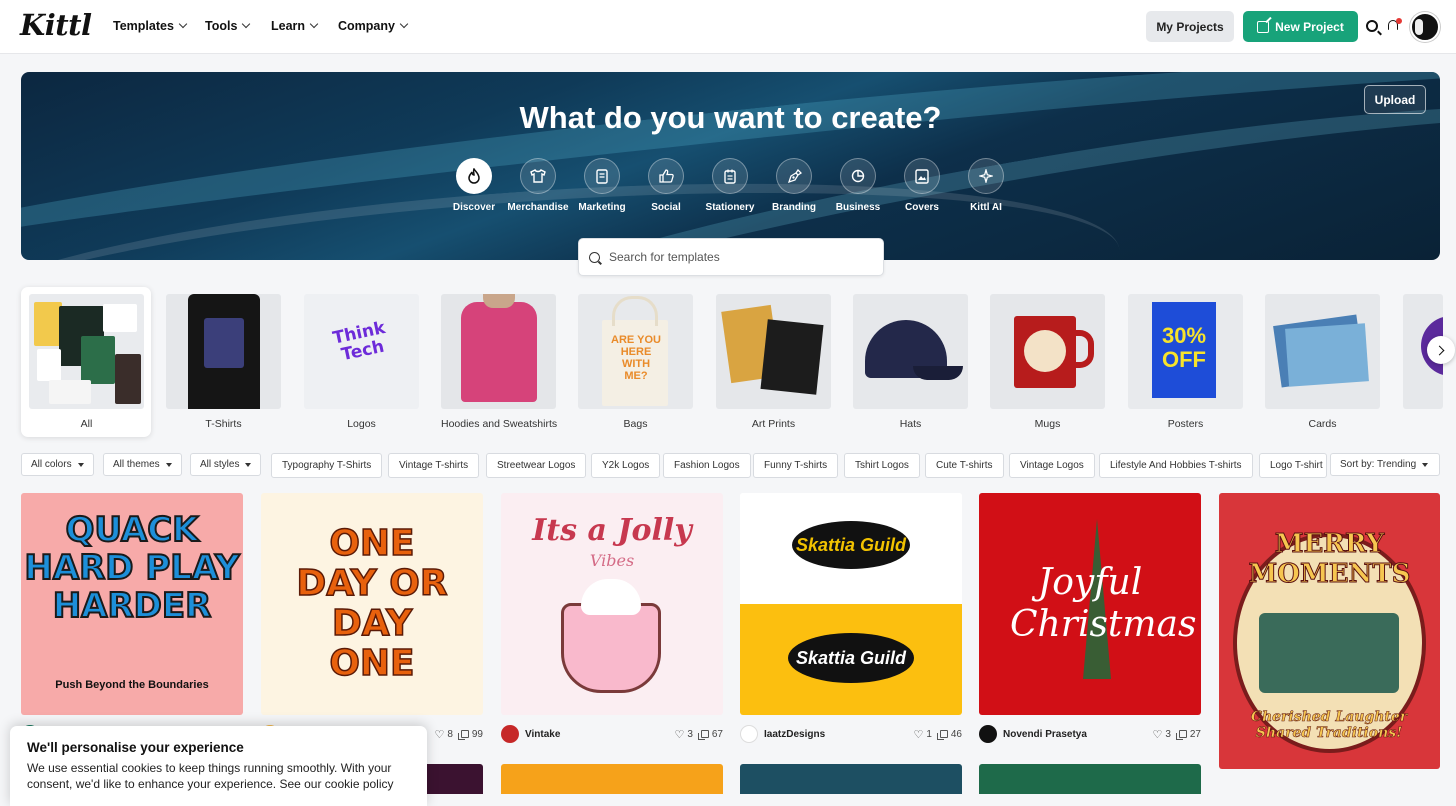 This screenshot has width=1456, height=806. I want to click on template-title: MERRY MOMENTS, so click(1329, 559).